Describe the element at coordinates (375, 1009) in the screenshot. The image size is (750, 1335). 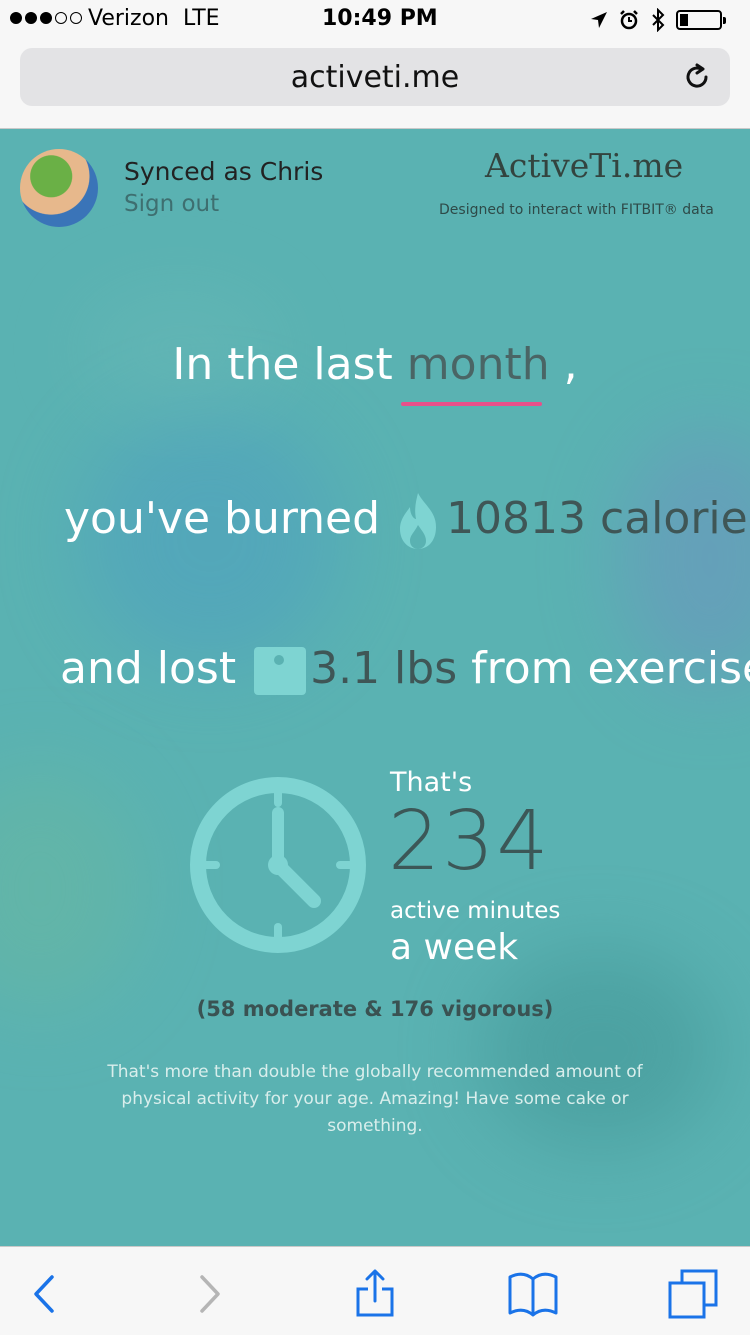
I see `intensity-breakdown: (58 moderate & 176 vigorous)` at that location.